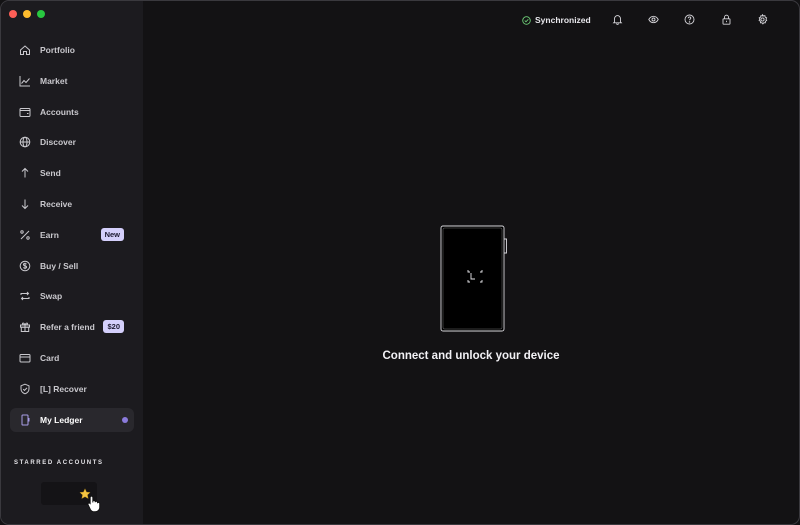  I want to click on notification-dot, so click(125, 419).